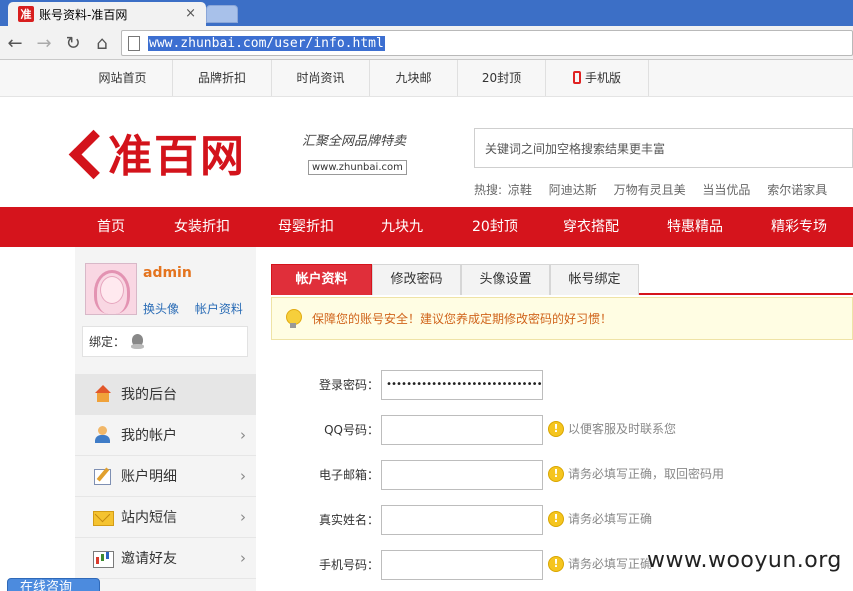  I want to click on nav-item-specials: 特惠精品, so click(695, 227).